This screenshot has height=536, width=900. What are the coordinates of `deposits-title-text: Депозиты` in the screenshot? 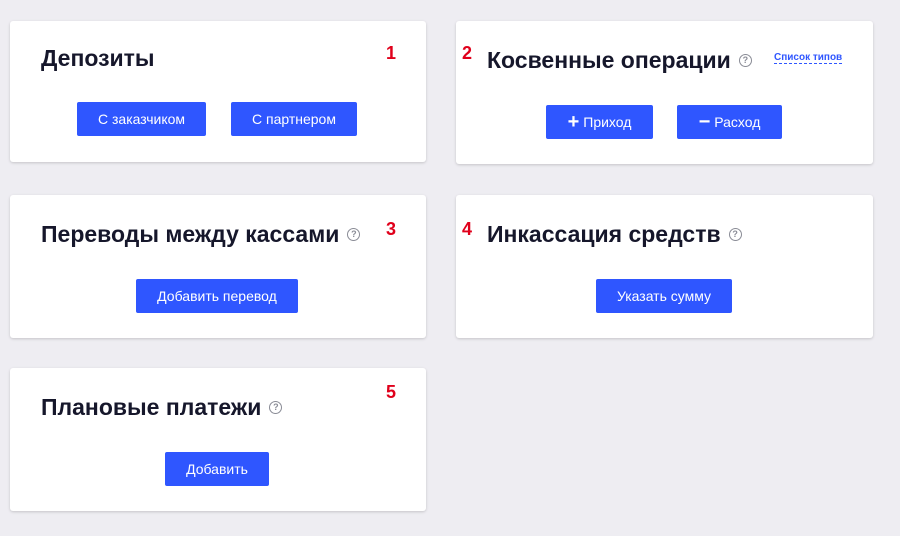 It's located at (98, 58).